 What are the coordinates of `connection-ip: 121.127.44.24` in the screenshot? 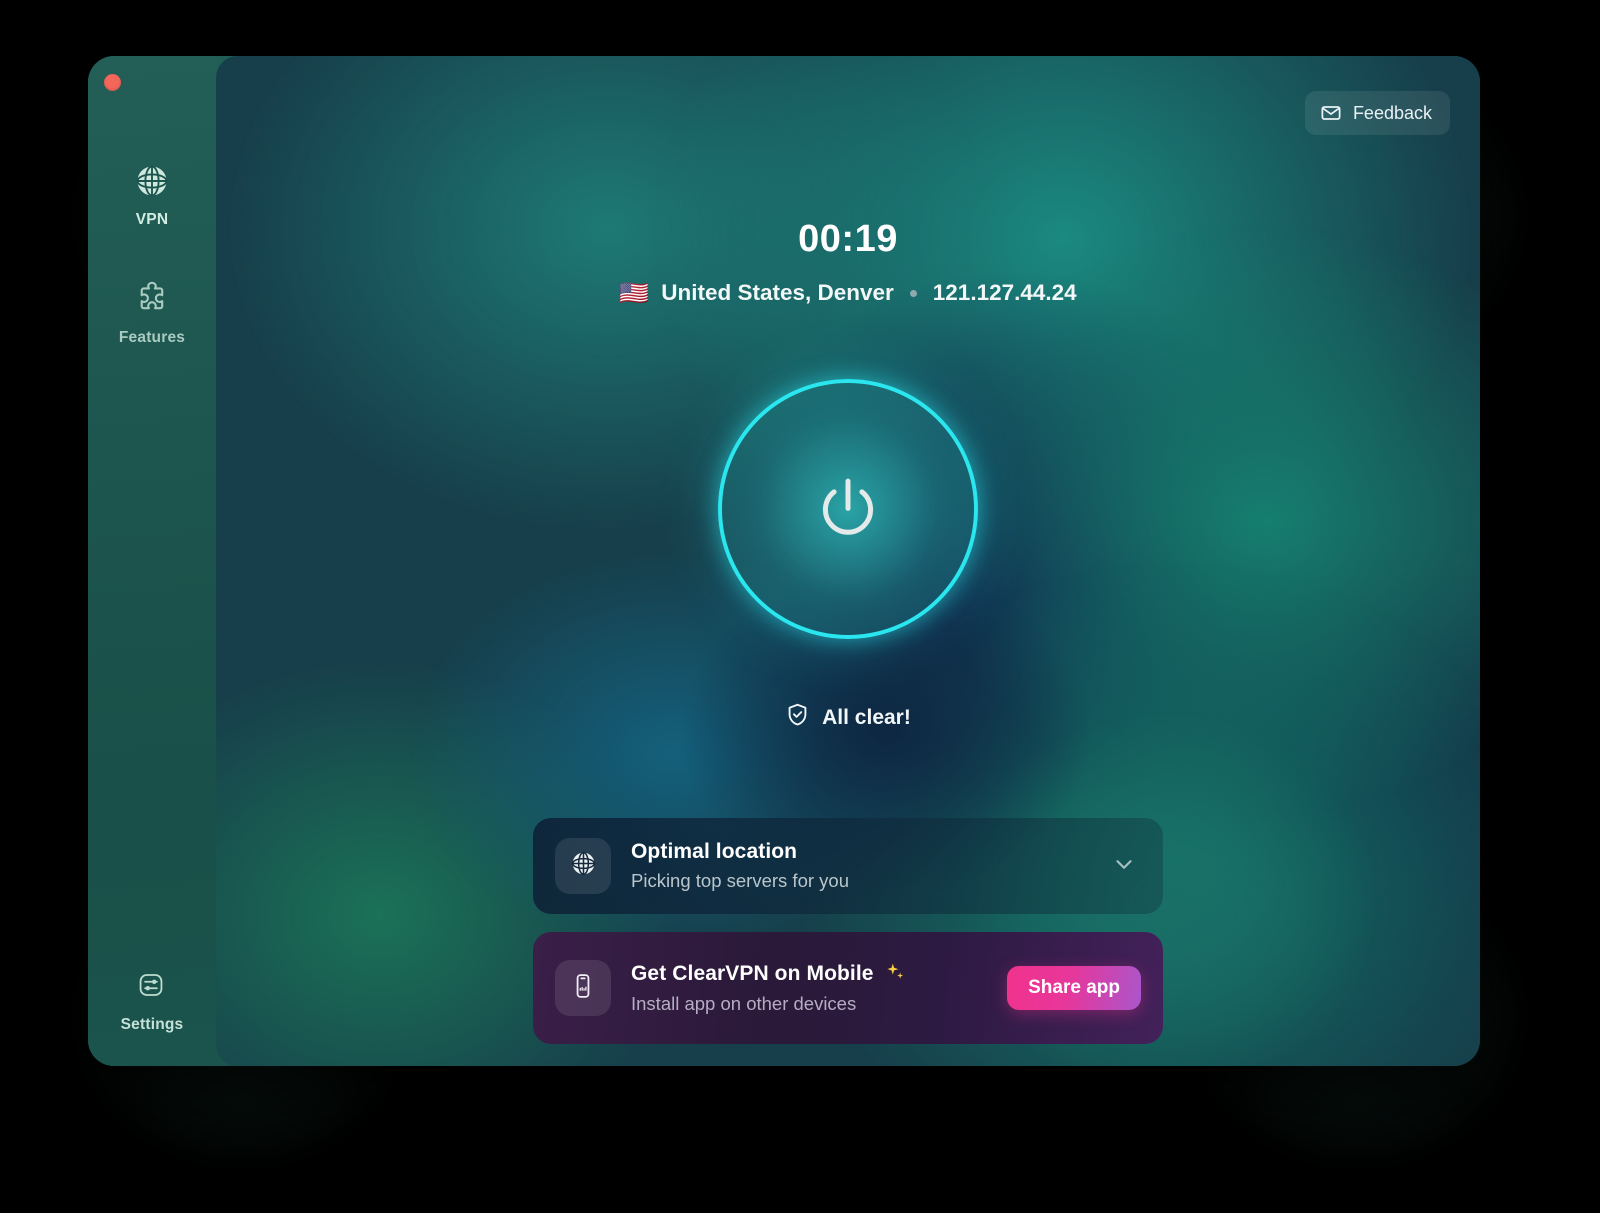 It's located at (1004, 292).